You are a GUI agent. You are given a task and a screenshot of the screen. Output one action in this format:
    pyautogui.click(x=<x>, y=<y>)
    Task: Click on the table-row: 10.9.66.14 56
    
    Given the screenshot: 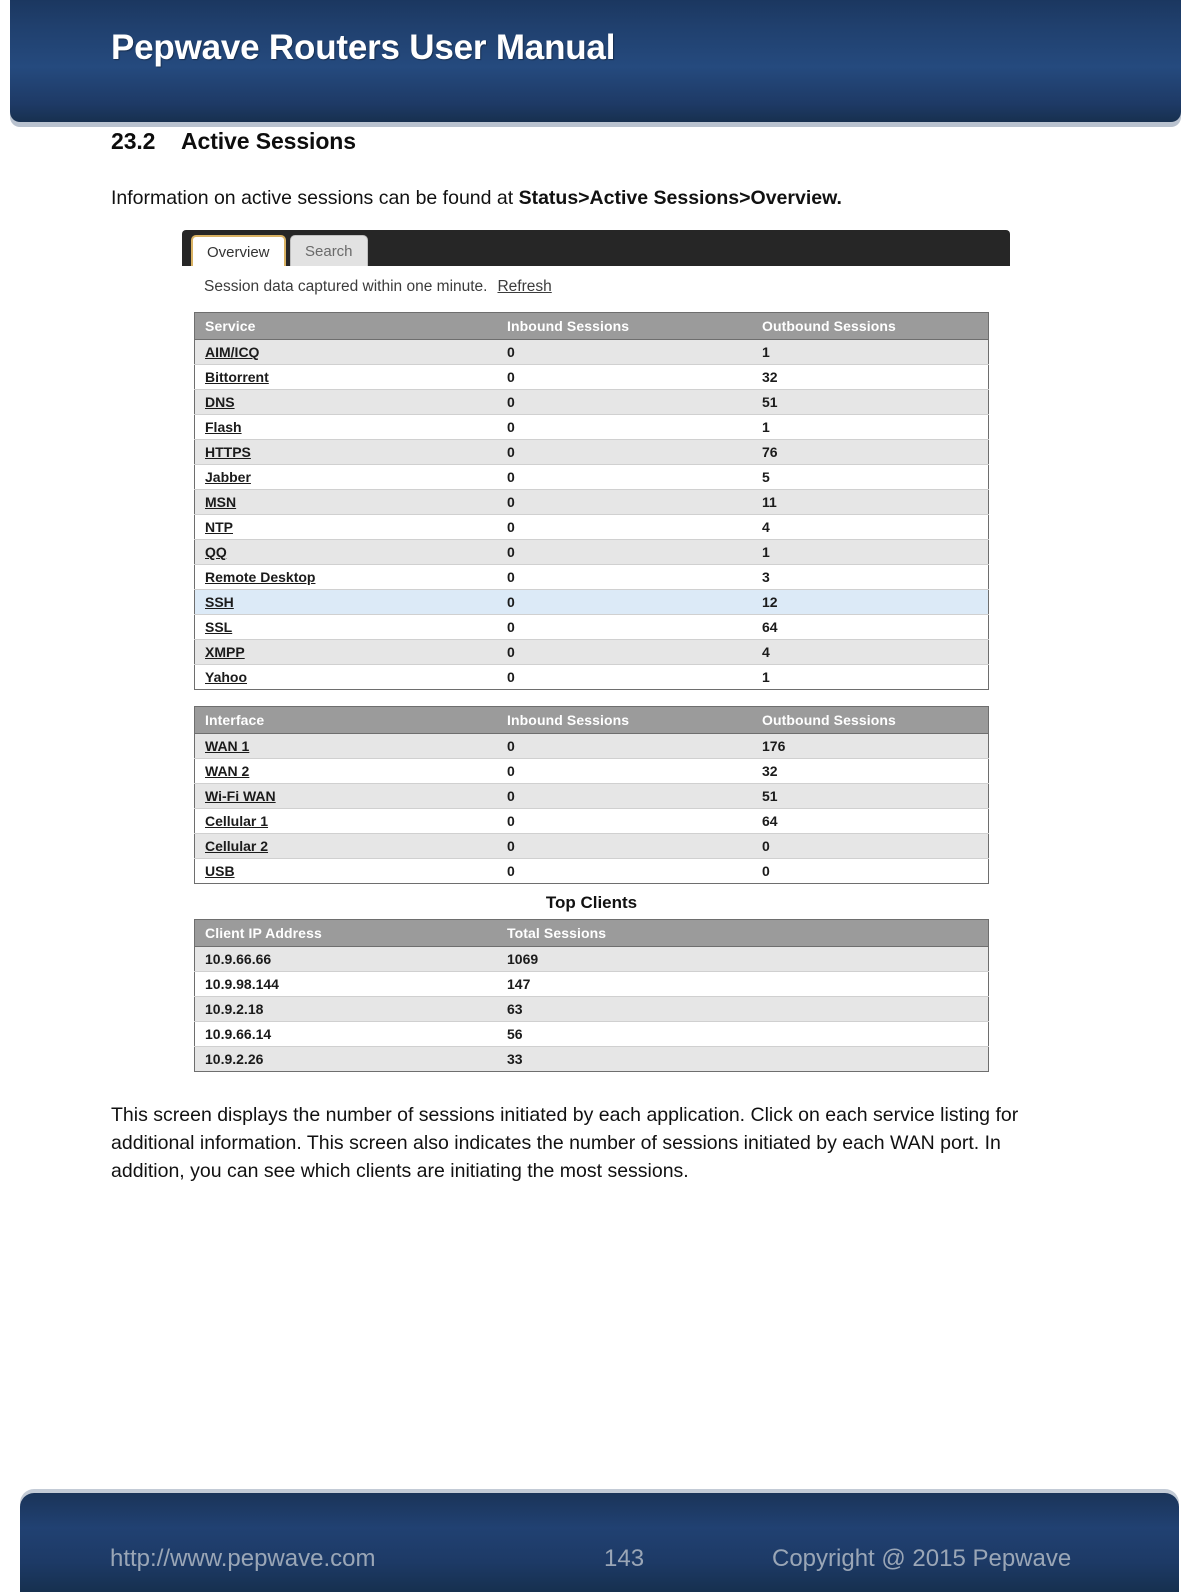 What is the action you would take?
    pyautogui.click(x=591, y=1034)
    